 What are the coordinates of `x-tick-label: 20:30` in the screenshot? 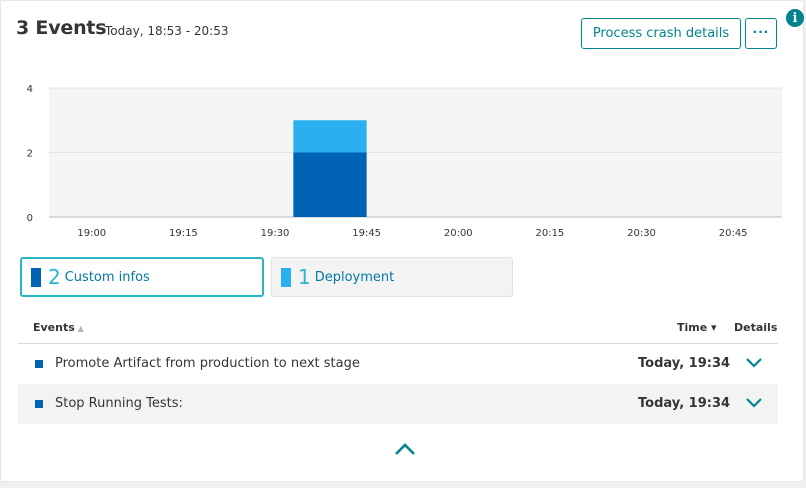 It's located at (641, 233).